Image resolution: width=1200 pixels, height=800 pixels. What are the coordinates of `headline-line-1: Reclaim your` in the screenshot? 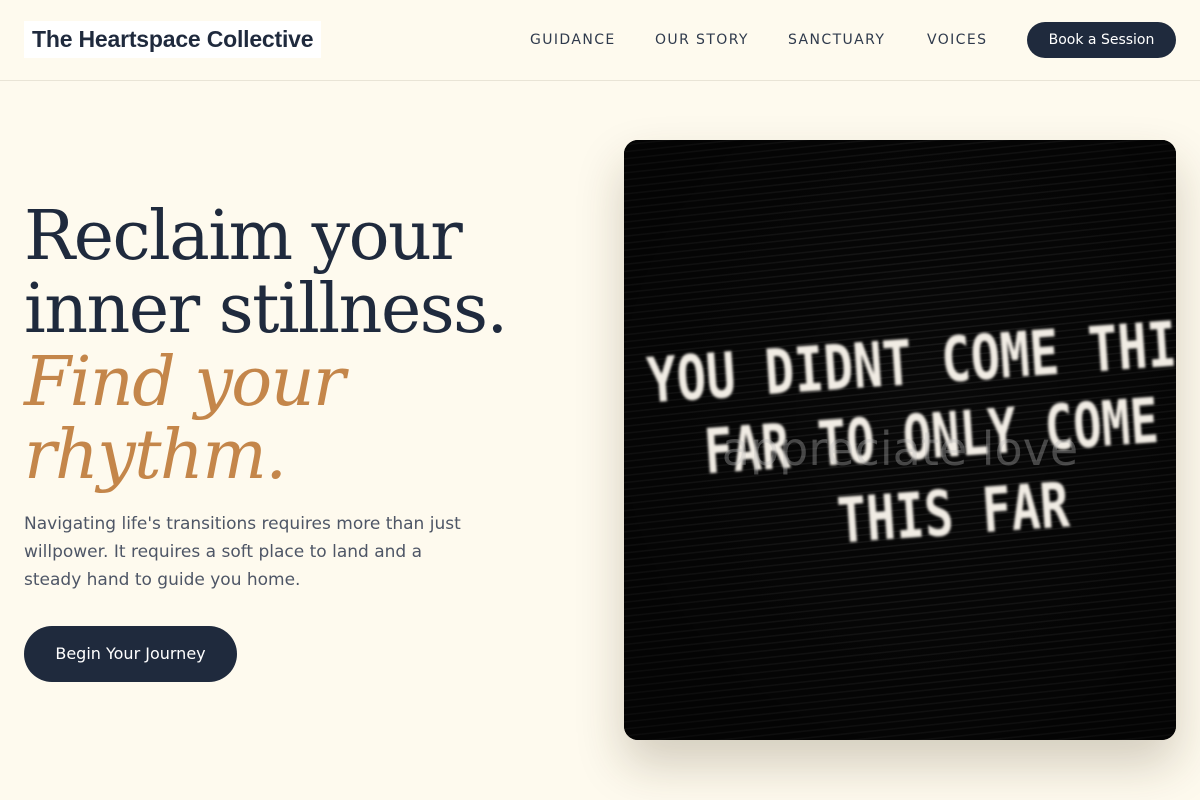 It's located at (243, 236).